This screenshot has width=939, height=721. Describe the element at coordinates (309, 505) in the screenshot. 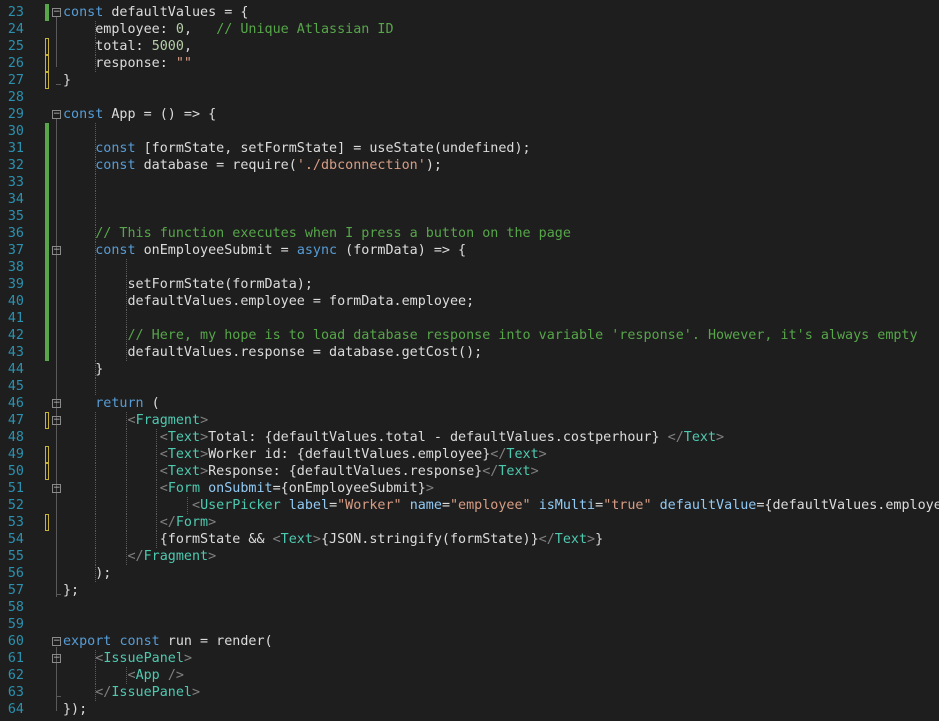

I see `token: label` at that location.